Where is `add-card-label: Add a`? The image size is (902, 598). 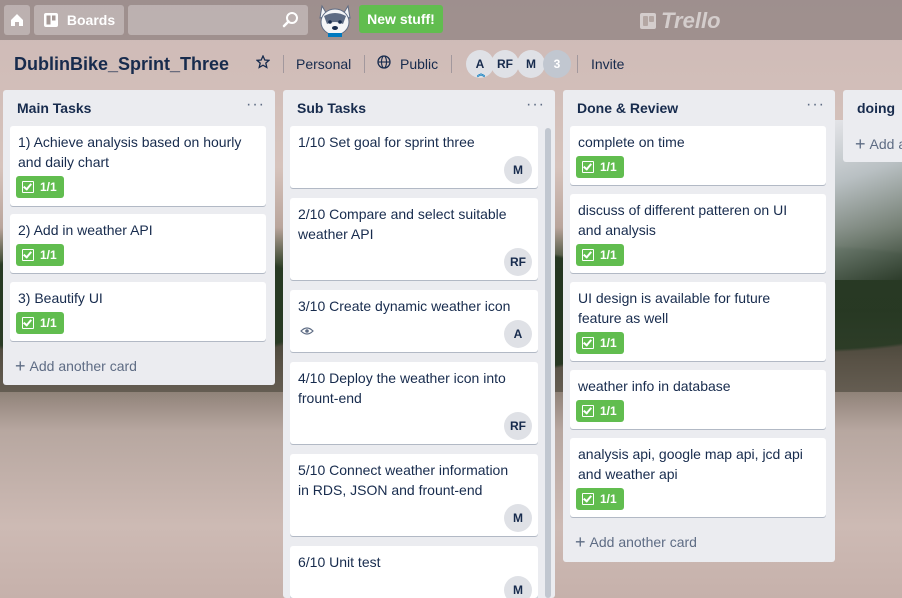
add-card-label: Add a is located at coordinates (885, 144).